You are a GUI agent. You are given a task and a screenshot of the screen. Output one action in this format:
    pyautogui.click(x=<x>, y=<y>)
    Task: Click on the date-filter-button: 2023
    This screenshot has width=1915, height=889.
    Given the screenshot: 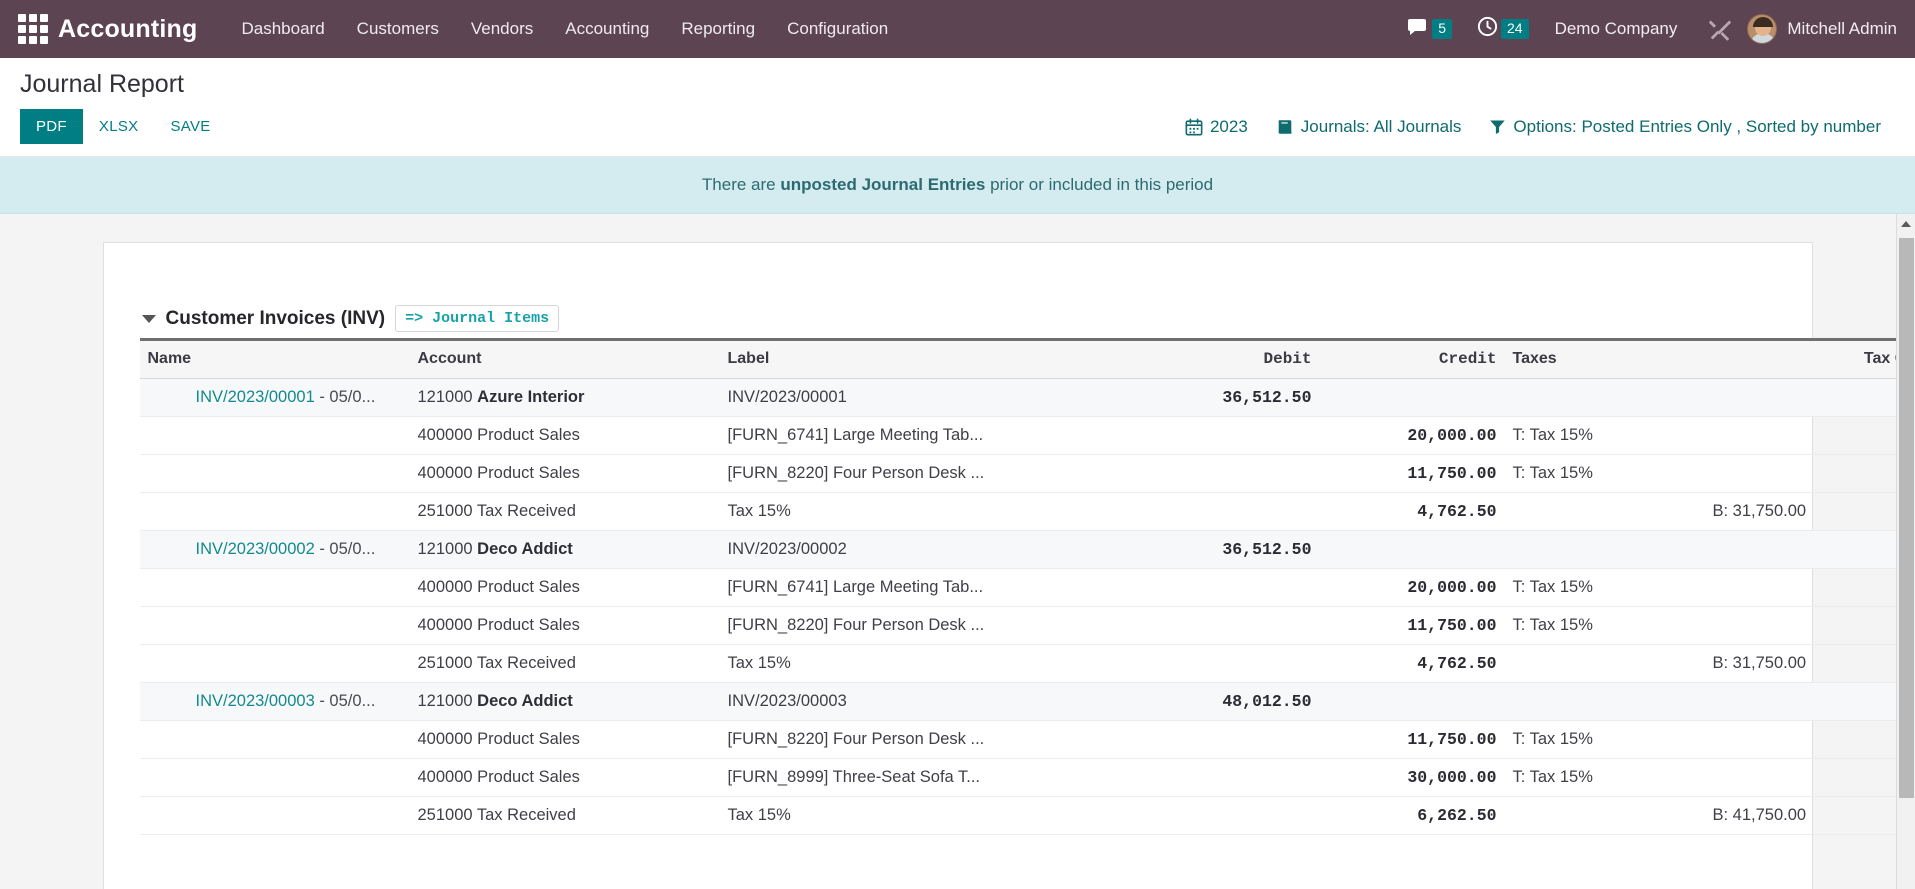 What is the action you would take?
    pyautogui.click(x=1216, y=127)
    